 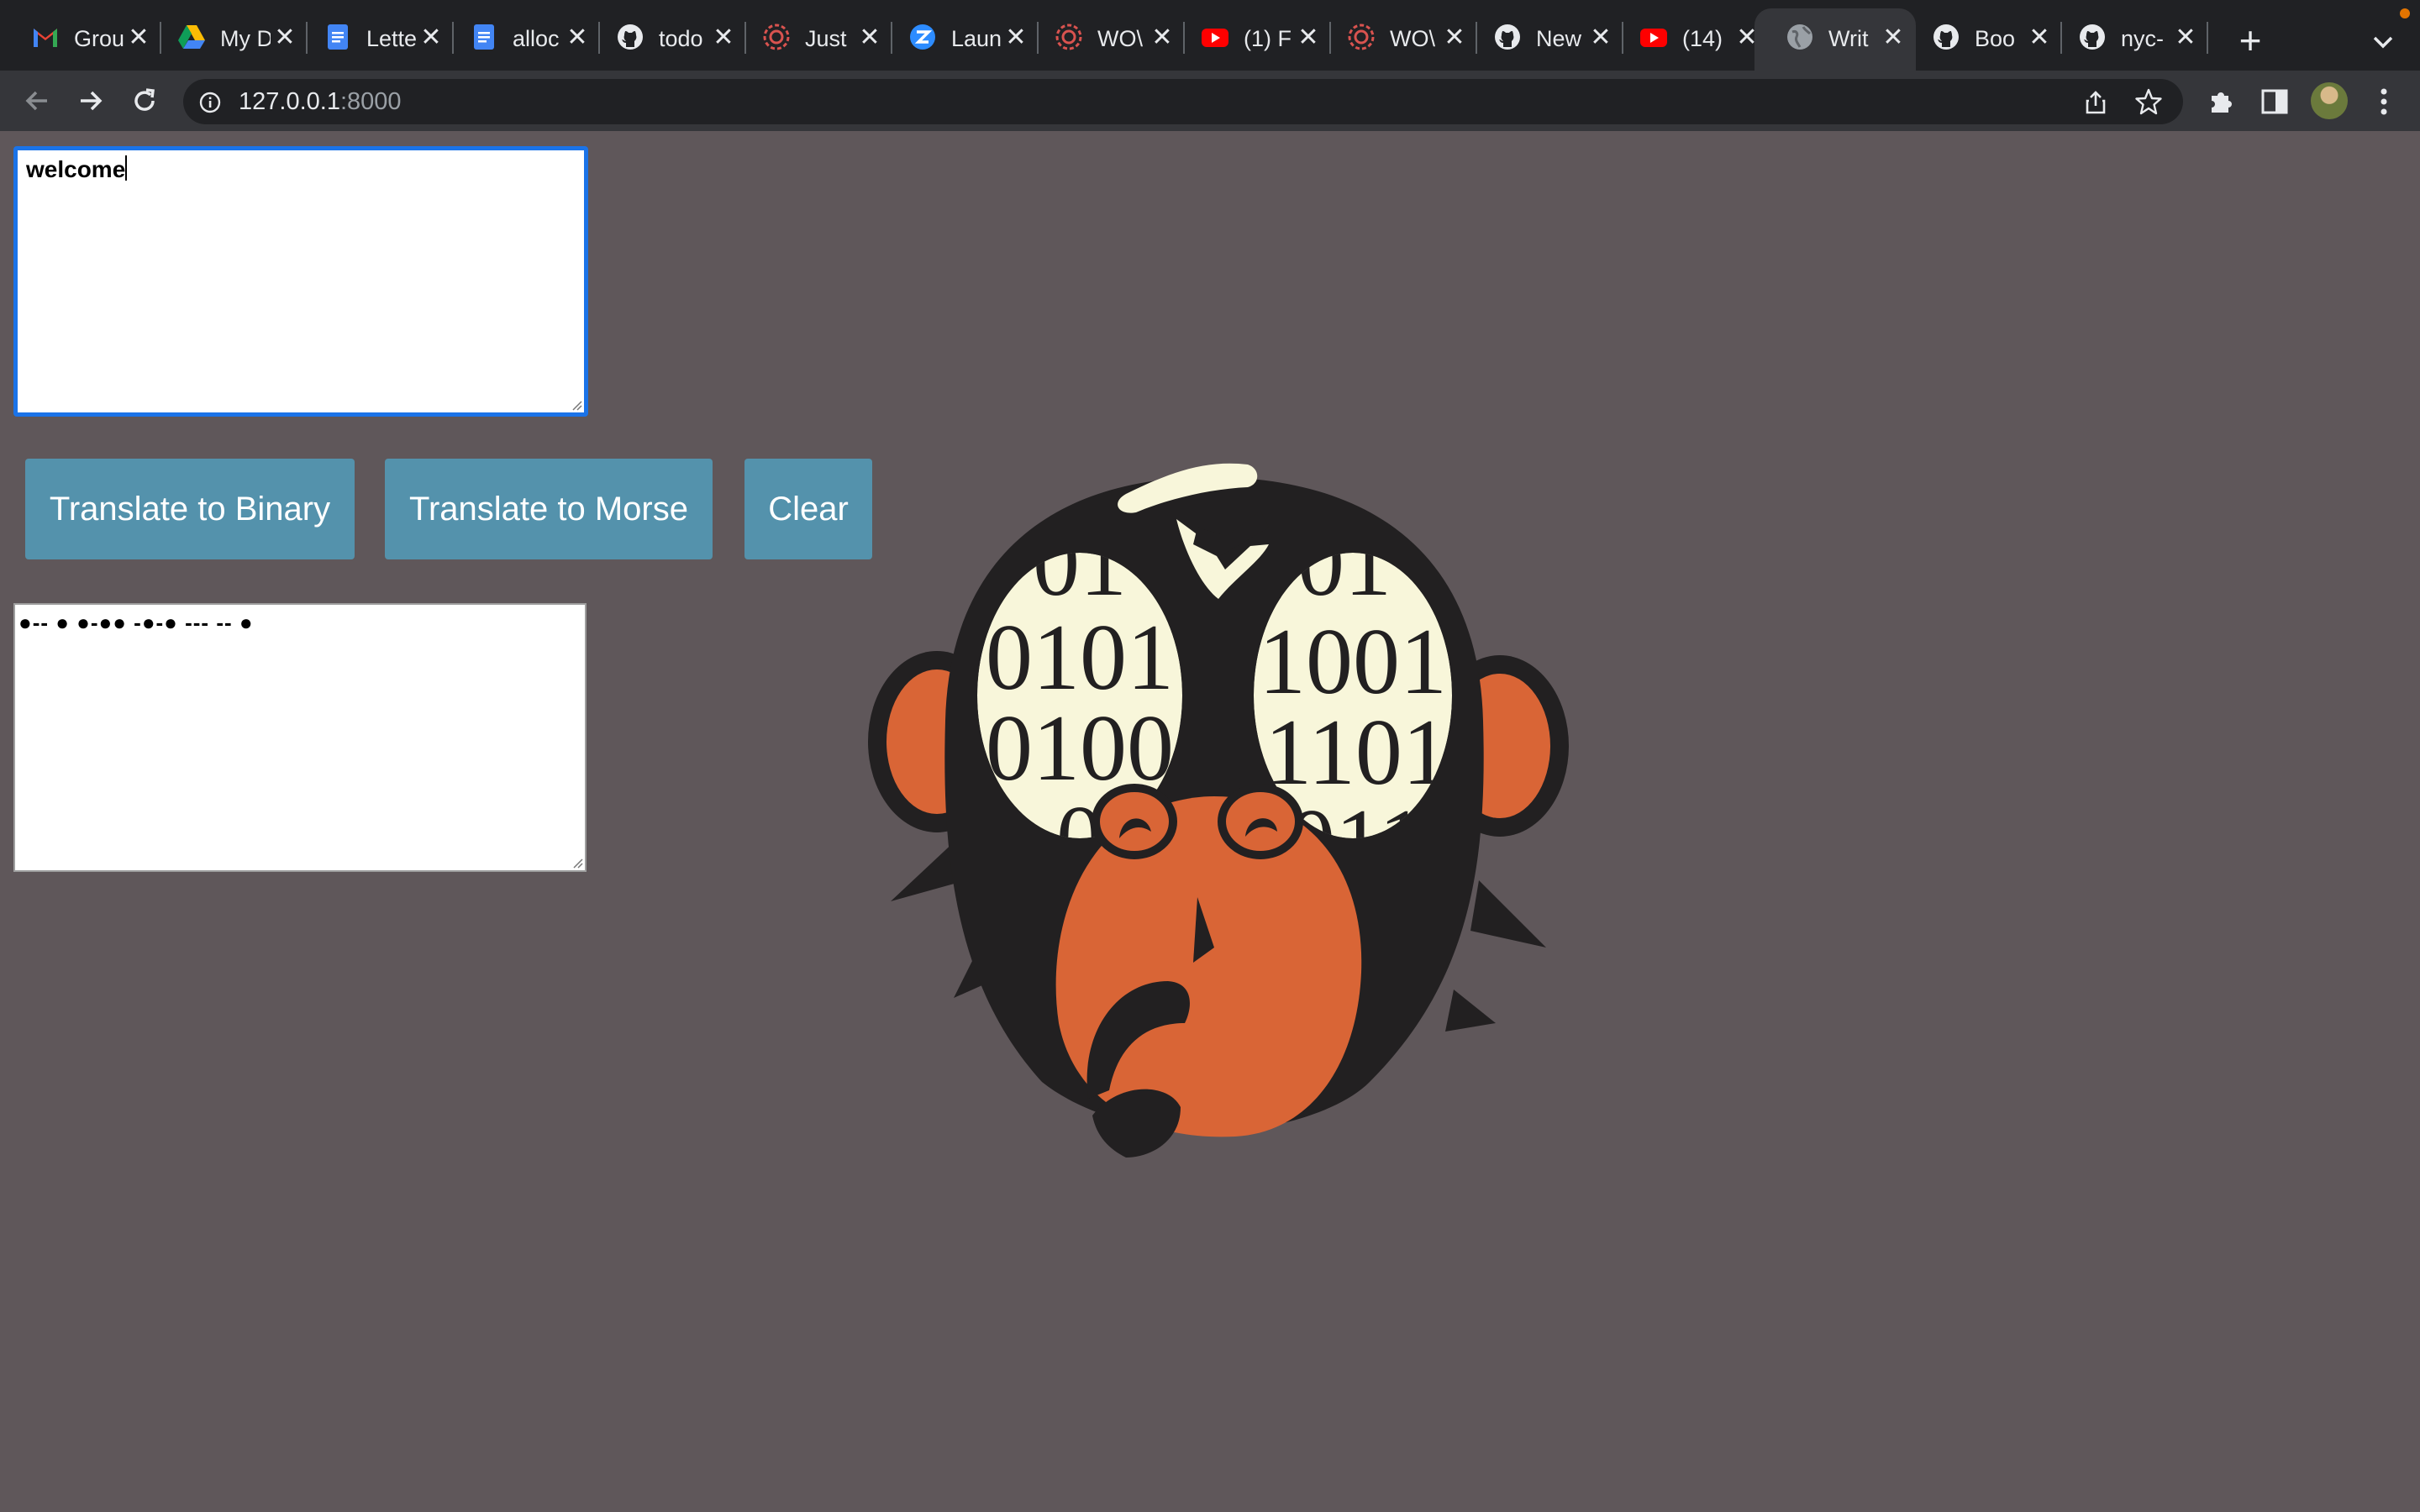 What do you see at coordinates (2095, 102) in the screenshot?
I see `share-icon` at bounding box center [2095, 102].